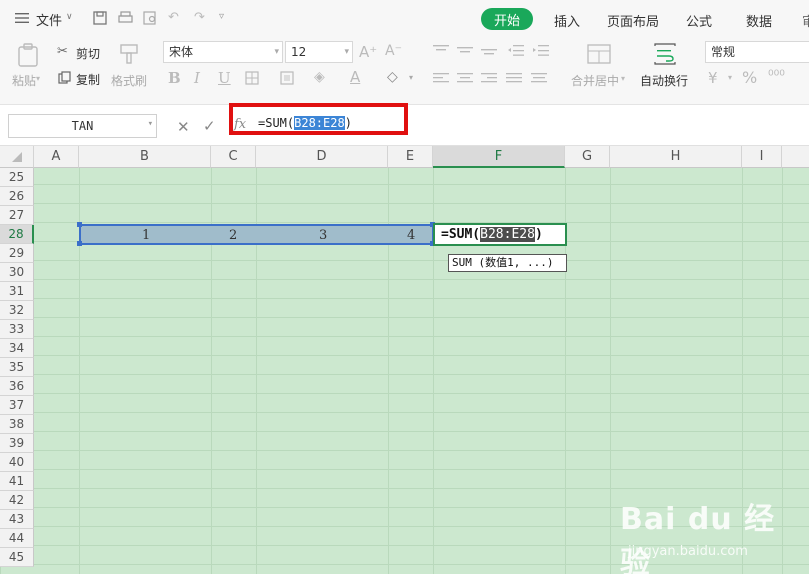  I want to click on row-header-33: 33, so click(17, 329).